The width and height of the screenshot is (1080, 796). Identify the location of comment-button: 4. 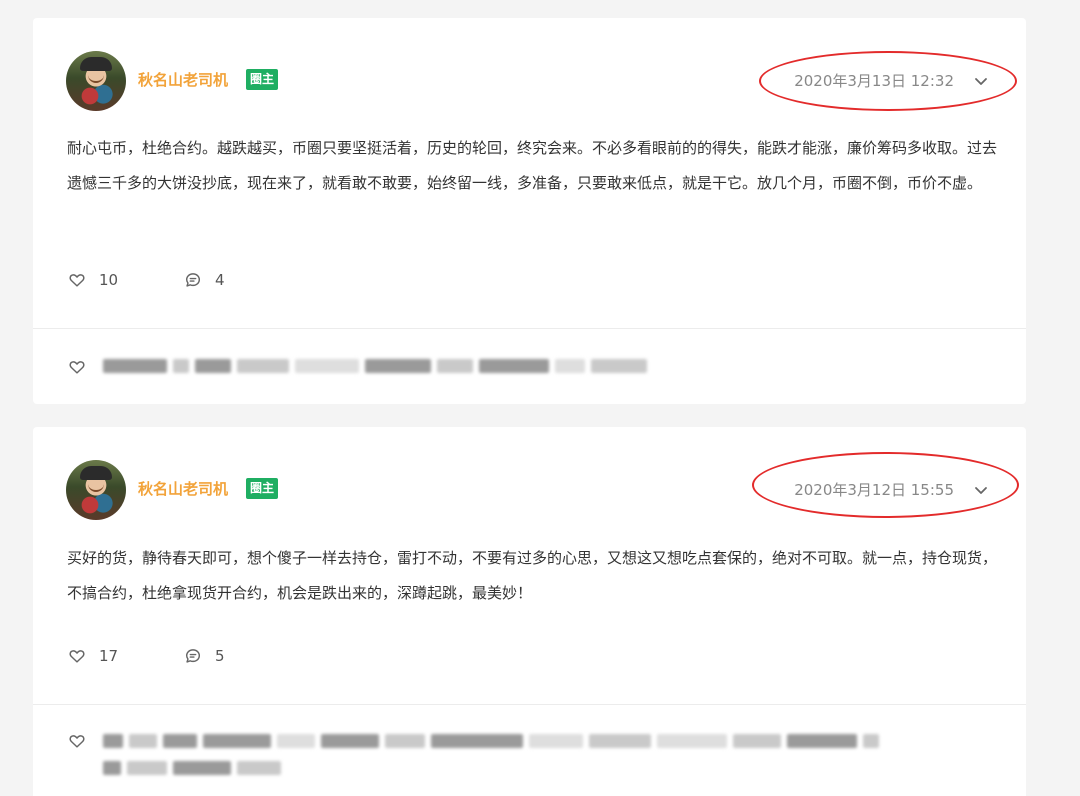
(204, 280).